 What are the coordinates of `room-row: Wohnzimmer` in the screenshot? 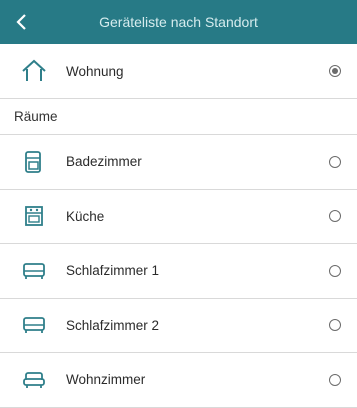 It's located at (178, 380).